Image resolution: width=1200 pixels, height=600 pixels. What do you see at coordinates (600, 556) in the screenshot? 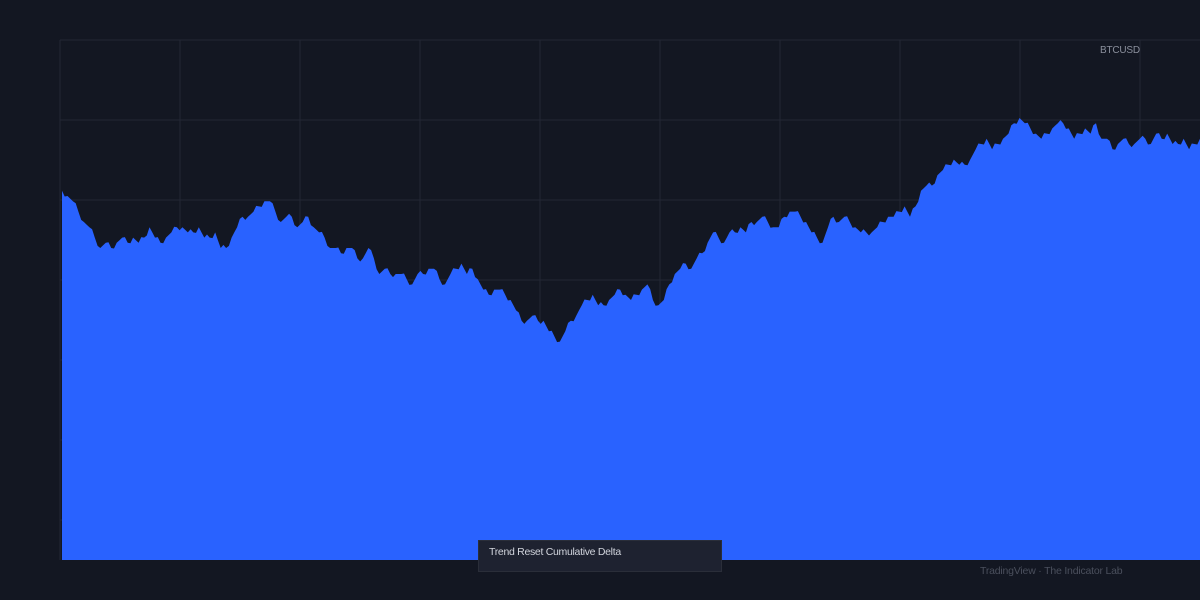
I see `indicator-name-label: Trend Reset Cumulative Delta` at bounding box center [600, 556].